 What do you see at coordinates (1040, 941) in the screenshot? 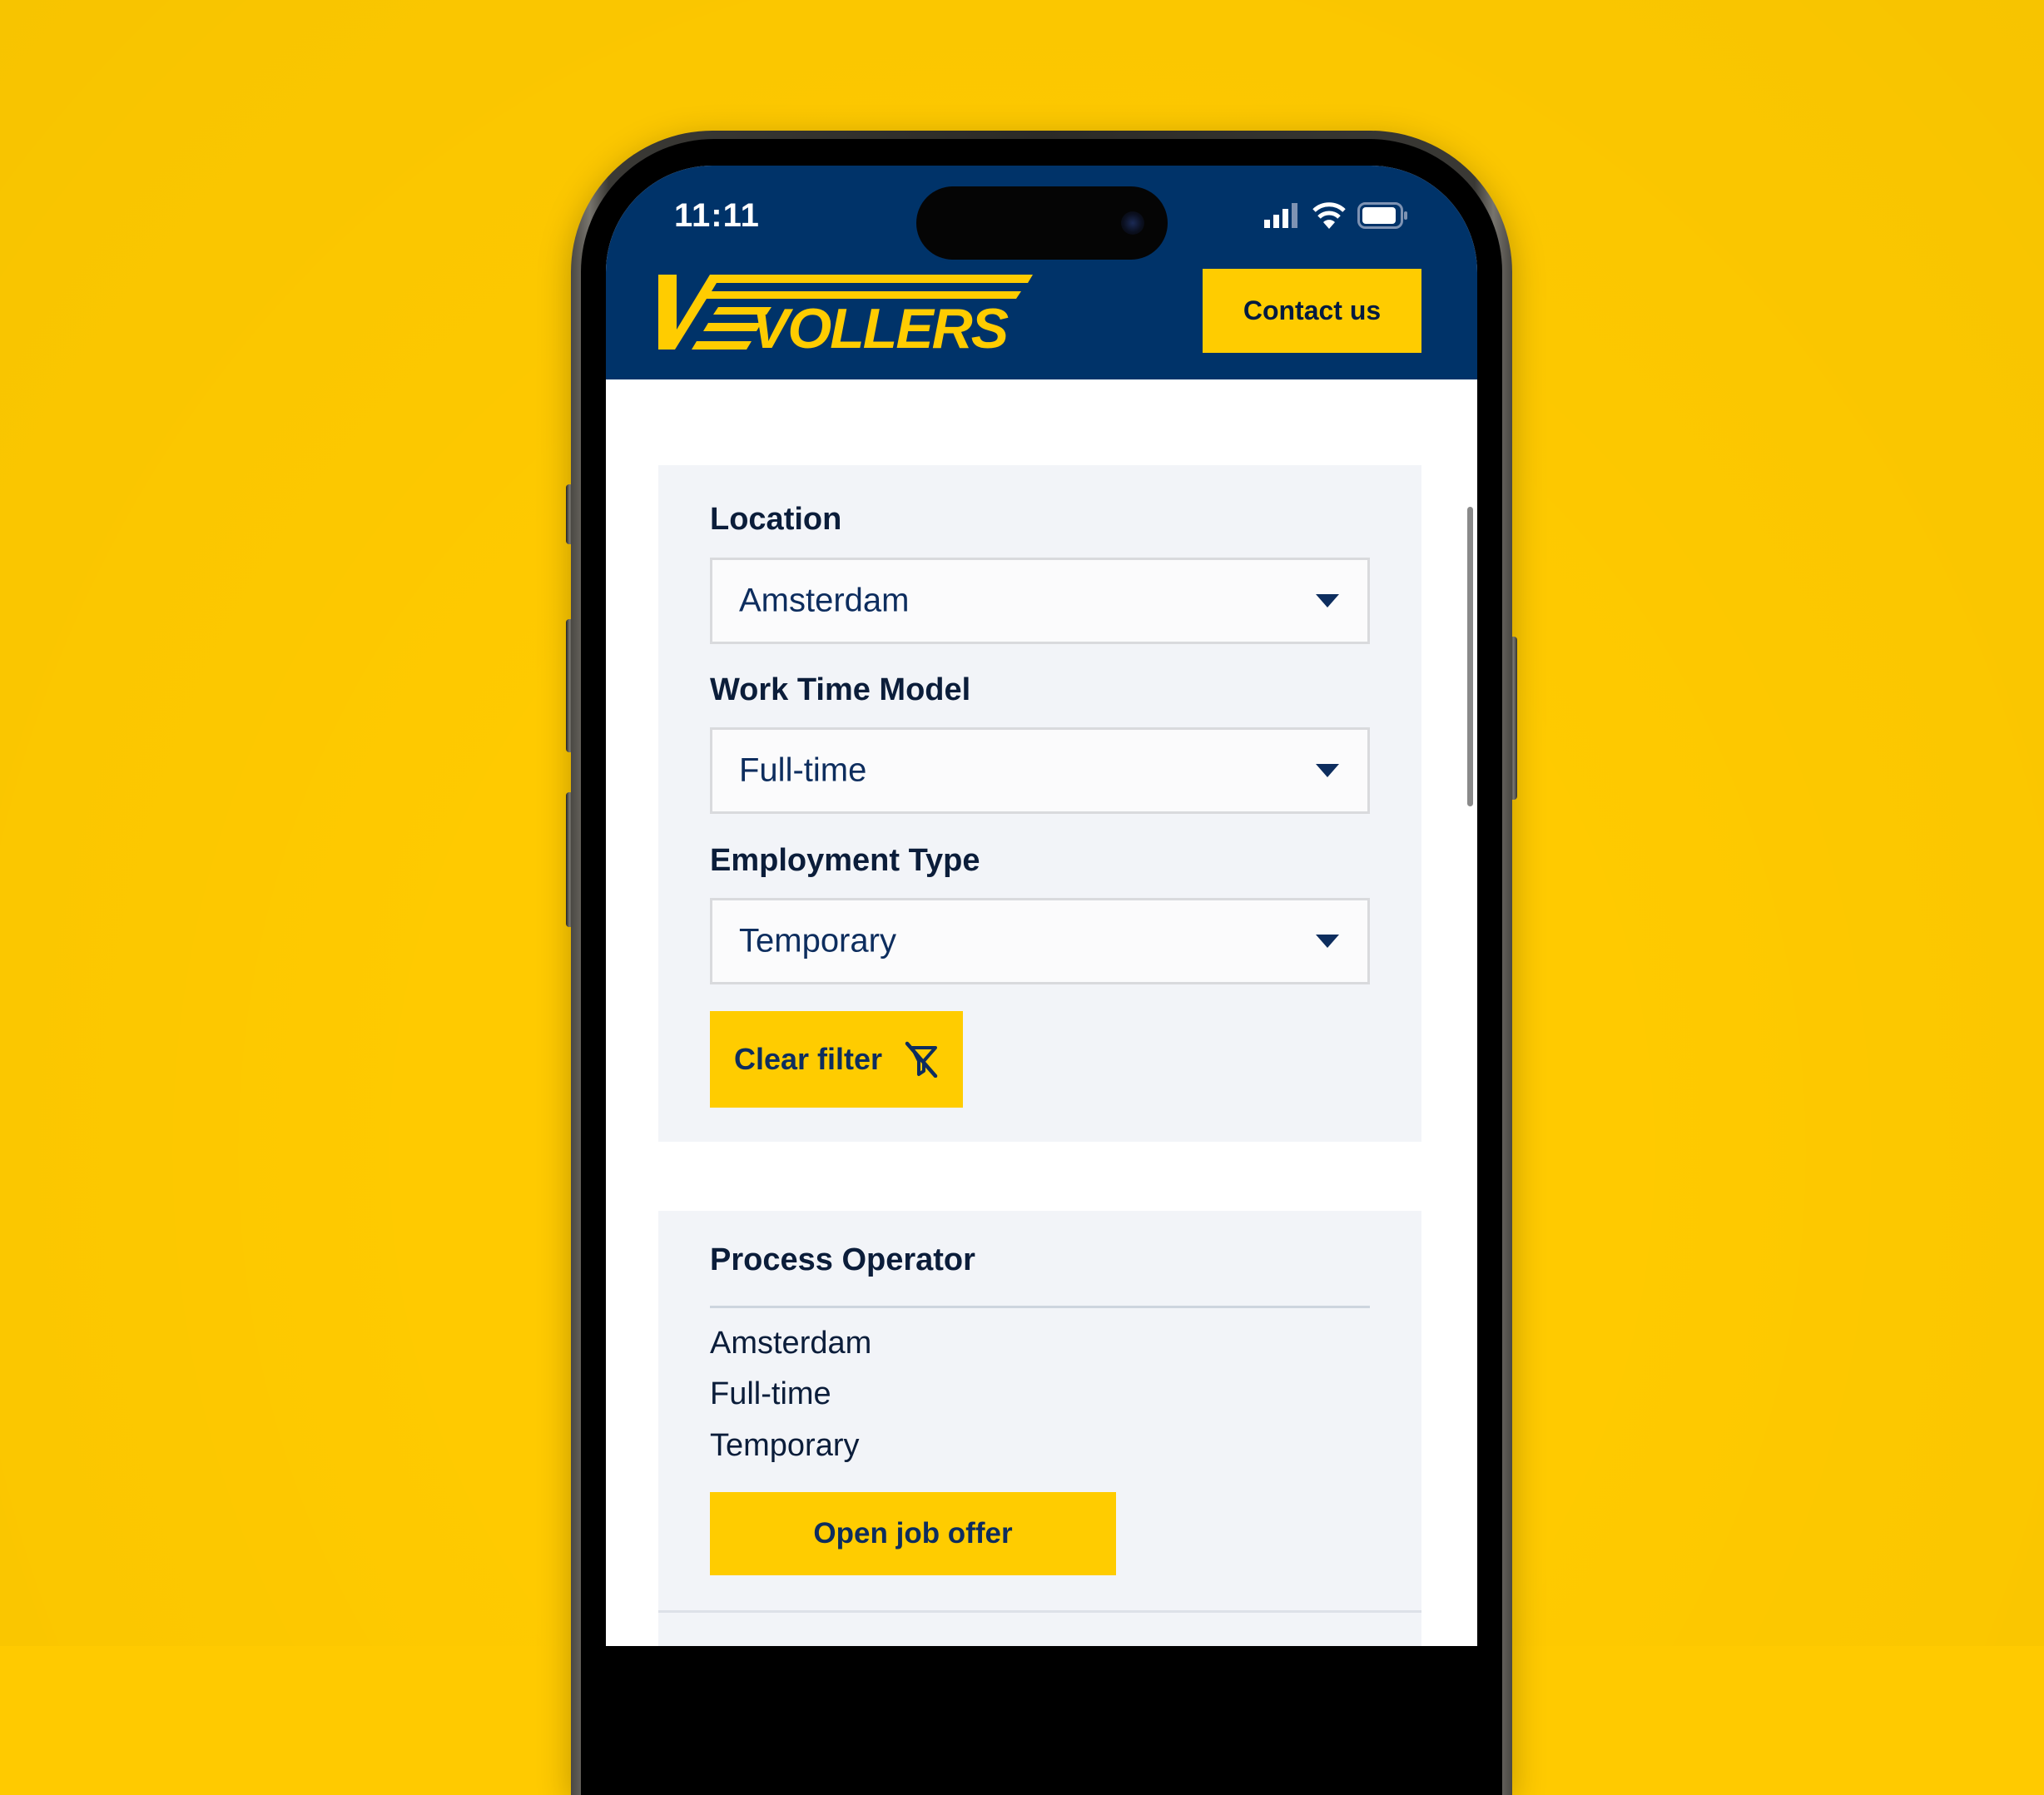
I see `employment-type-select: Temporary` at bounding box center [1040, 941].